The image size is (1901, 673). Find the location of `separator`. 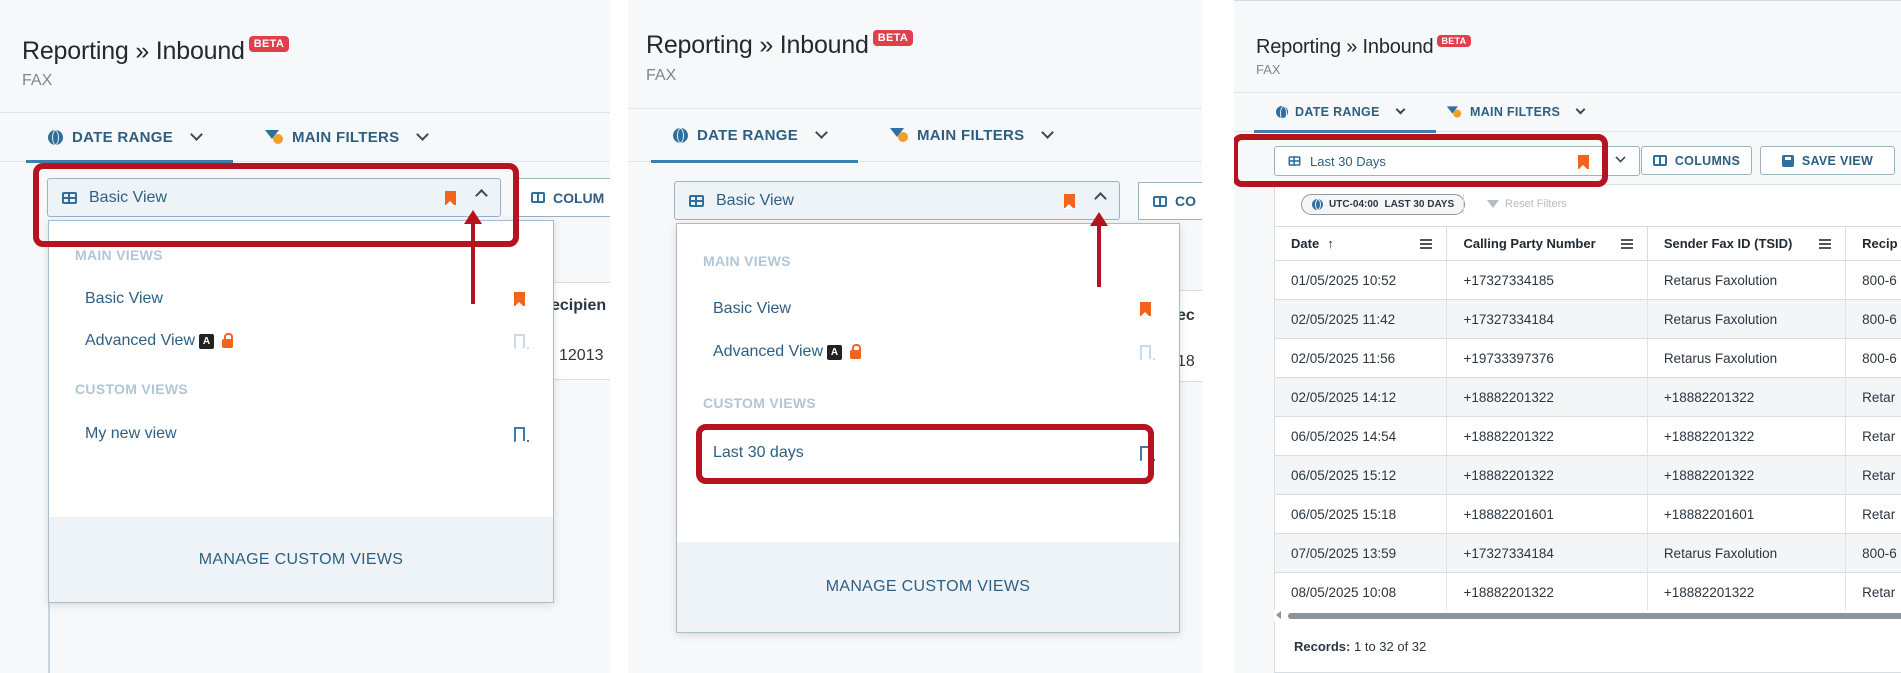

separator is located at coordinates (1218, 336).